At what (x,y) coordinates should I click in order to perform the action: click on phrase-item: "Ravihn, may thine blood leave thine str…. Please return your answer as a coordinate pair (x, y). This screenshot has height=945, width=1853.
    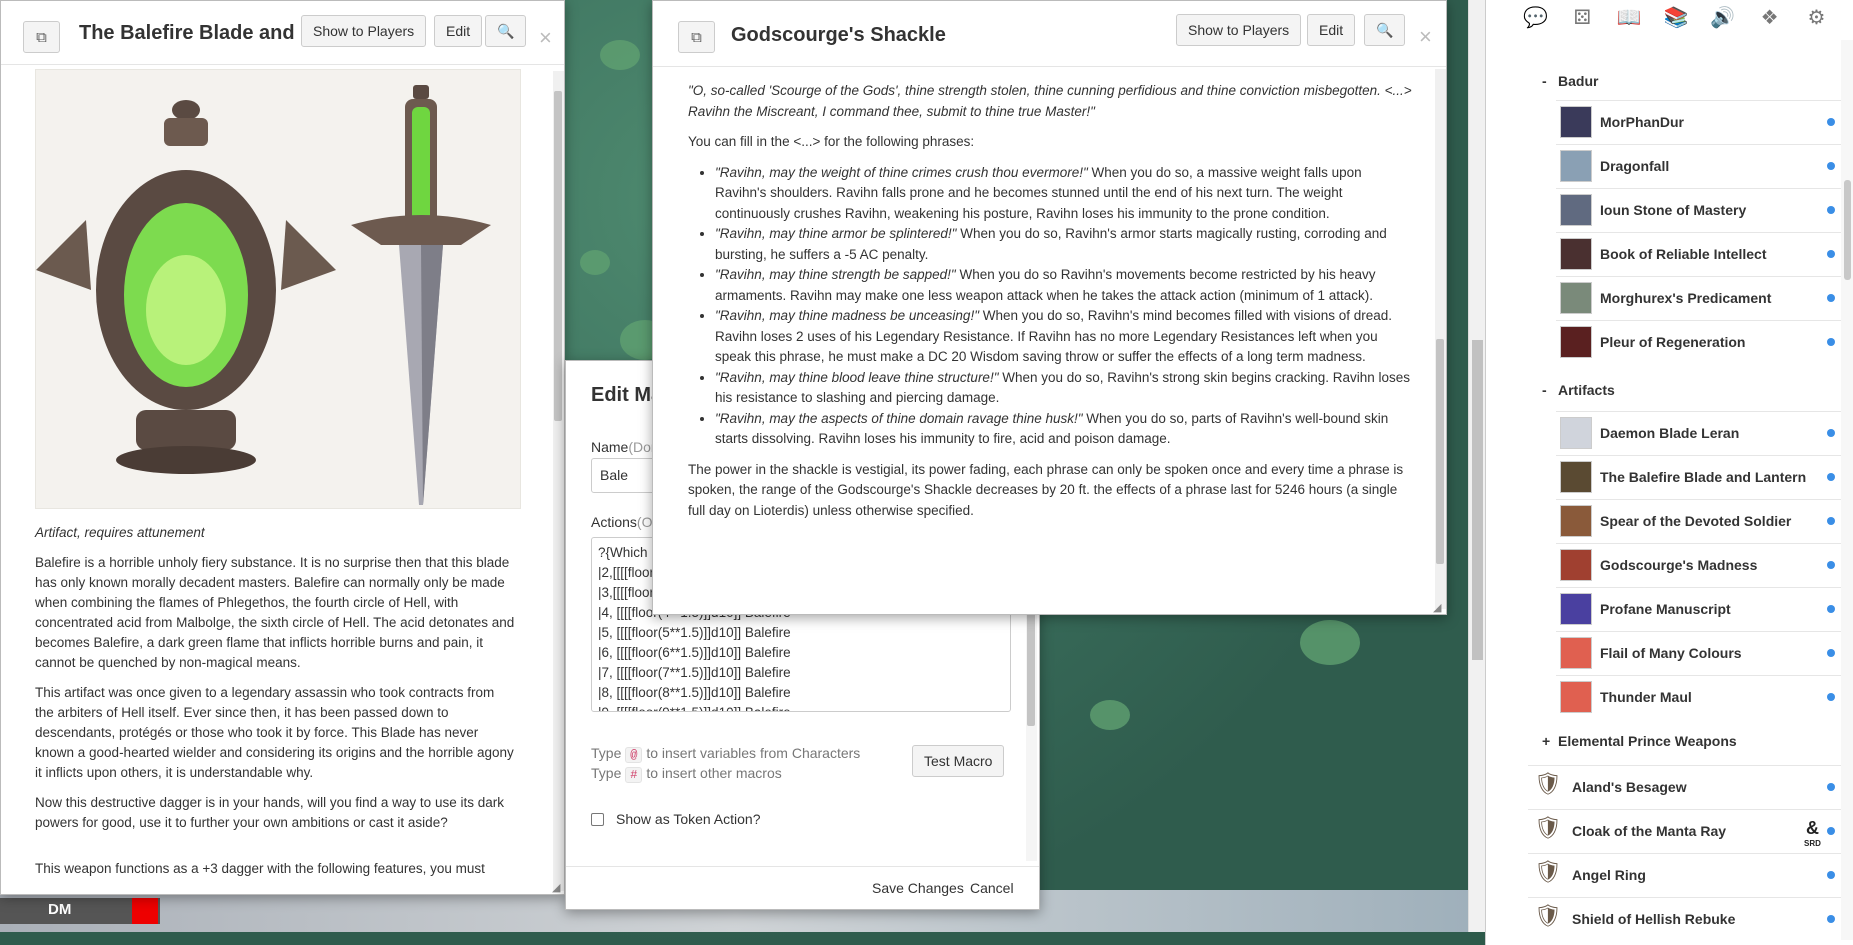
    Looking at the image, I should click on (1064, 388).